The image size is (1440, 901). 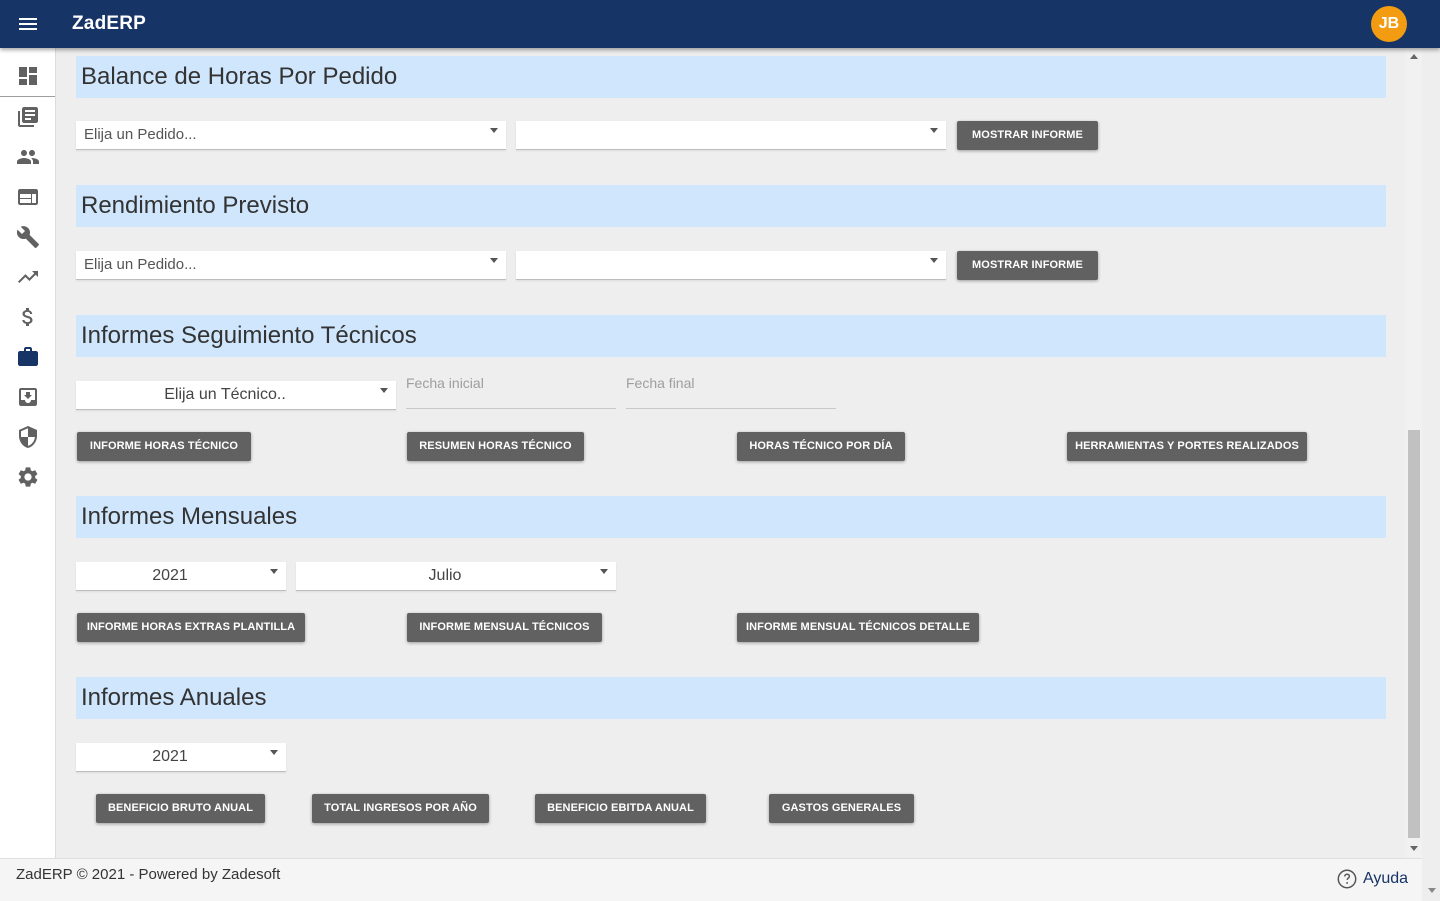 What do you see at coordinates (821, 446) in the screenshot?
I see `horas-tecnico-por-dia-button: HORAS TÉCNICO POR DÍA` at bounding box center [821, 446].